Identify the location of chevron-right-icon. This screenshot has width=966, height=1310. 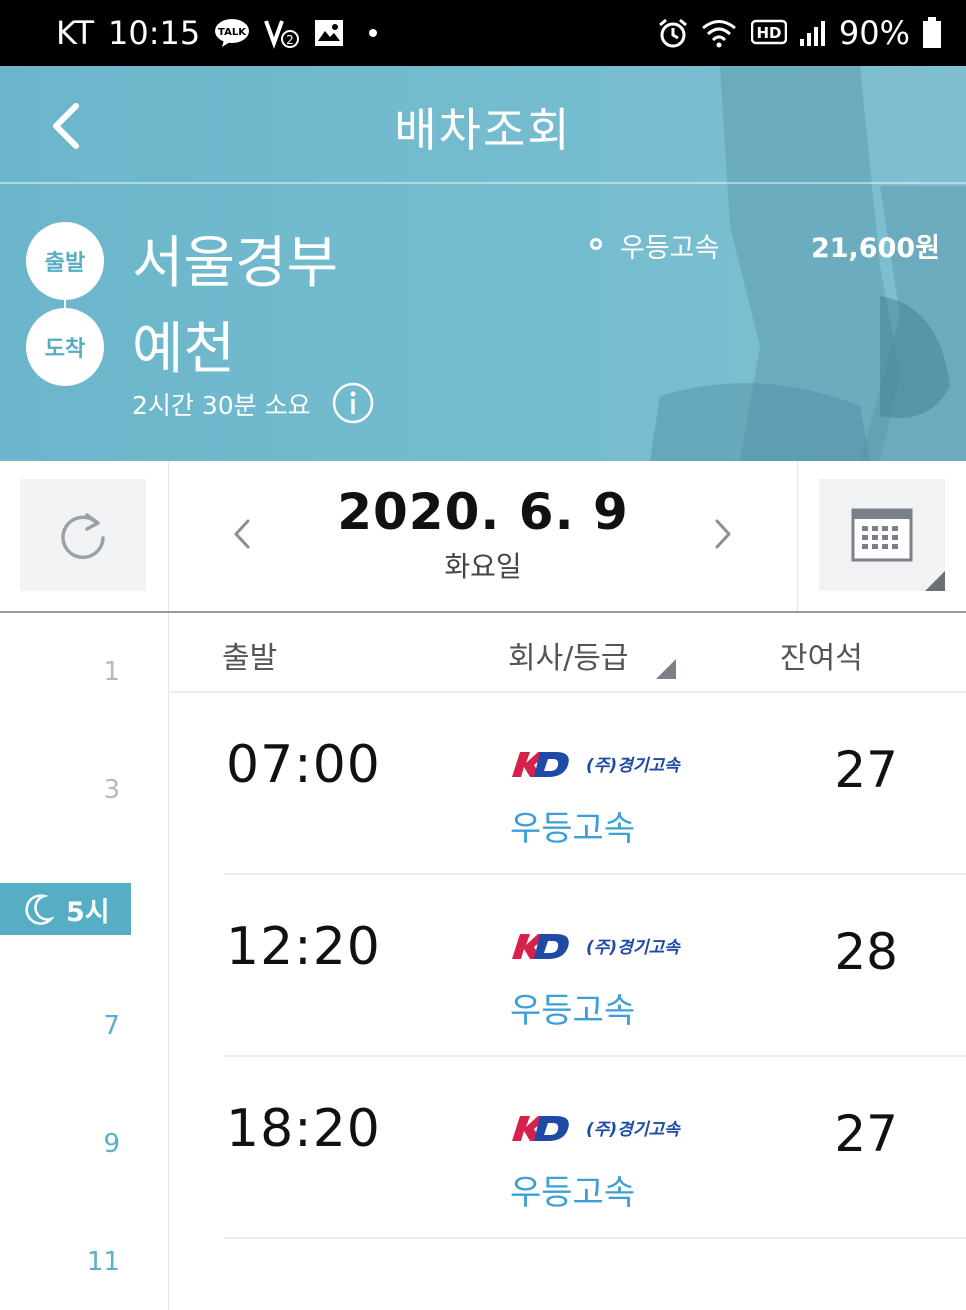
(723, 534).